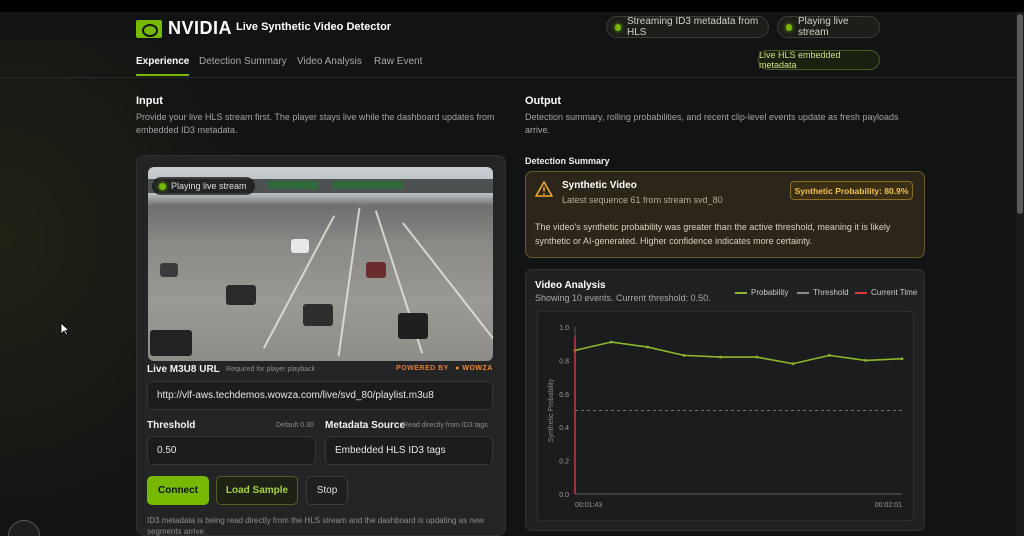  Describe the element at coordinates (823, 27) in the screenshot. I see `live-status-text: Playing live stream` at that location.